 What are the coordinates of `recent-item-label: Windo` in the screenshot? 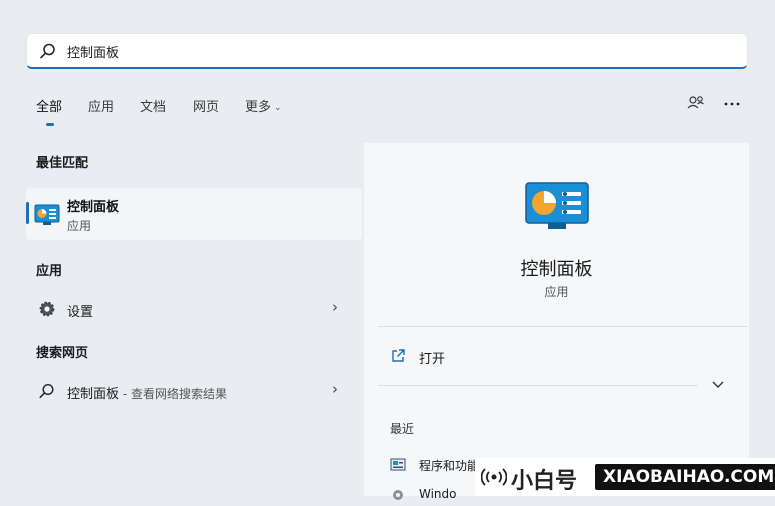 It's located at (438, 494).